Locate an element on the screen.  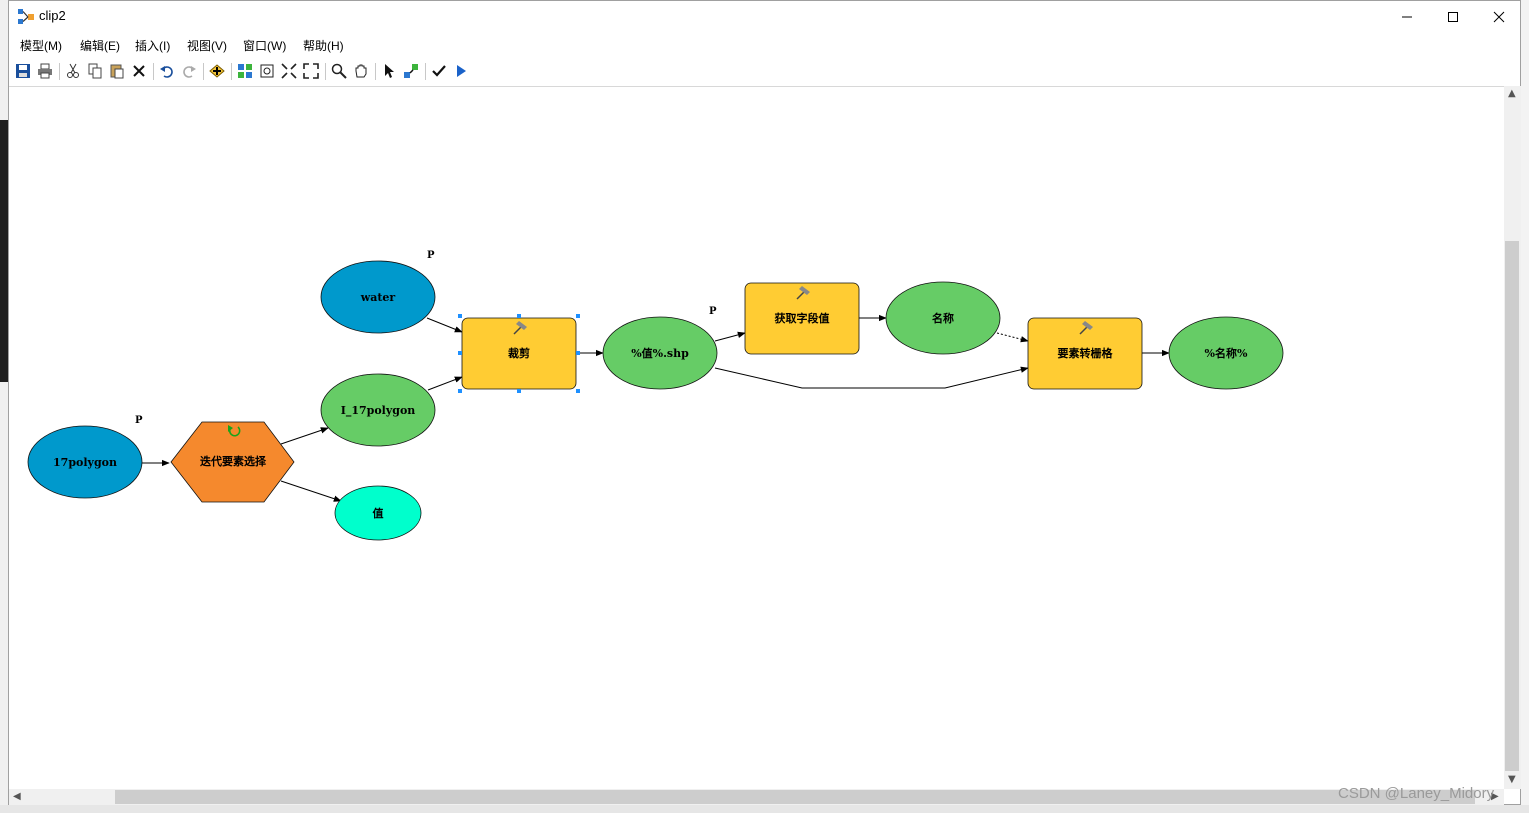
toolbar is located at coordinates (764, 72).